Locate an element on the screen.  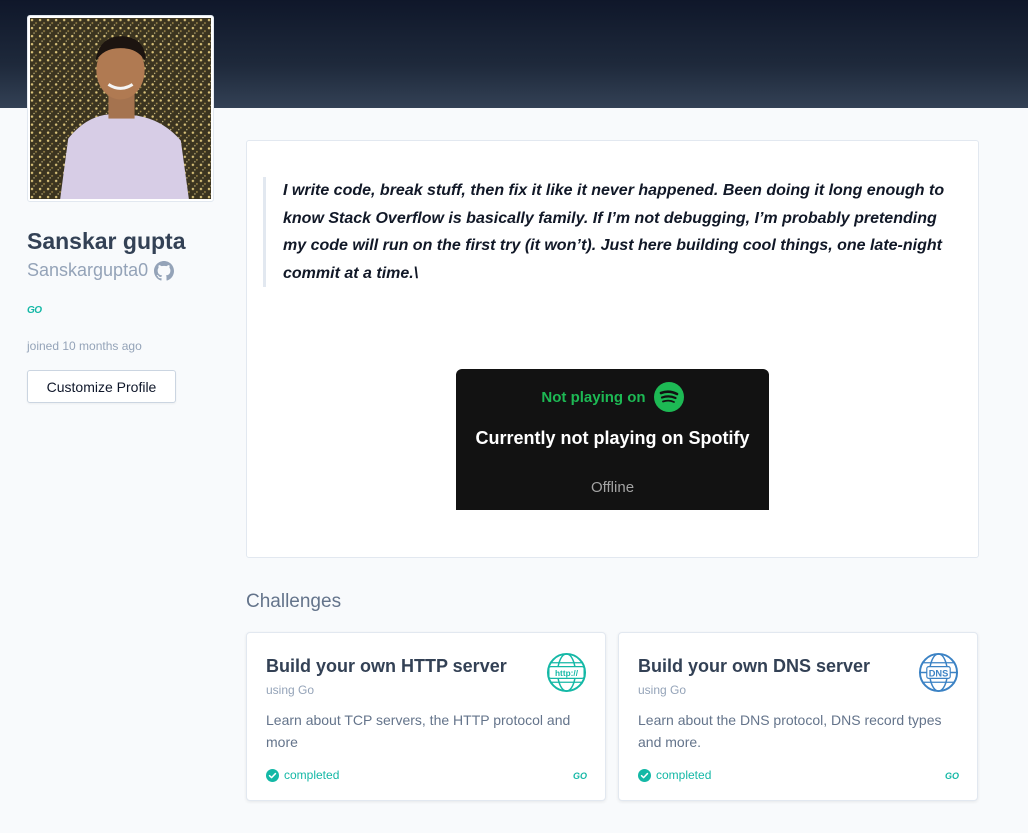
spotify-title: Currently not playing on Spotify is located at coordinates (612, 438).